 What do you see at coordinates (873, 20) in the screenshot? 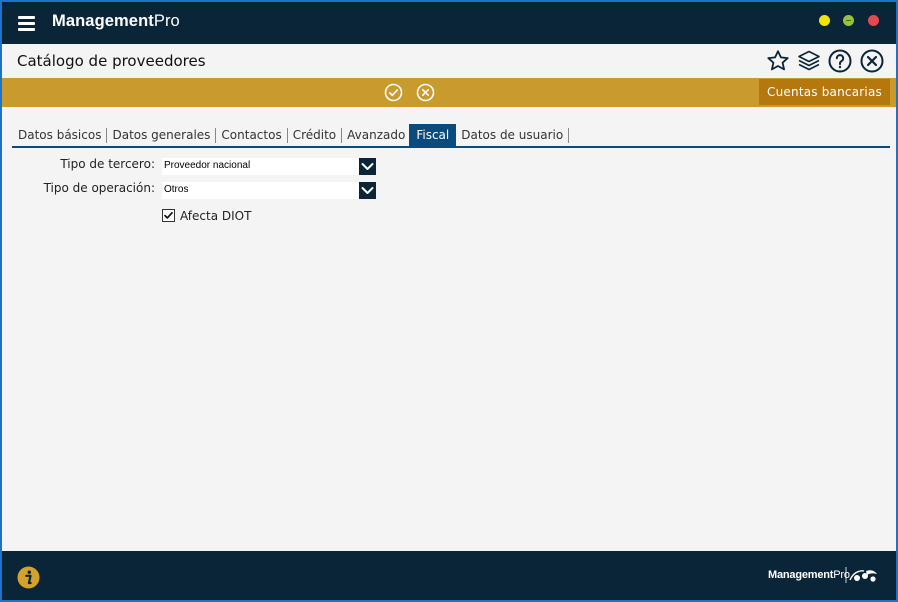
I see `window-close-button` at bounding box center [873, 20].